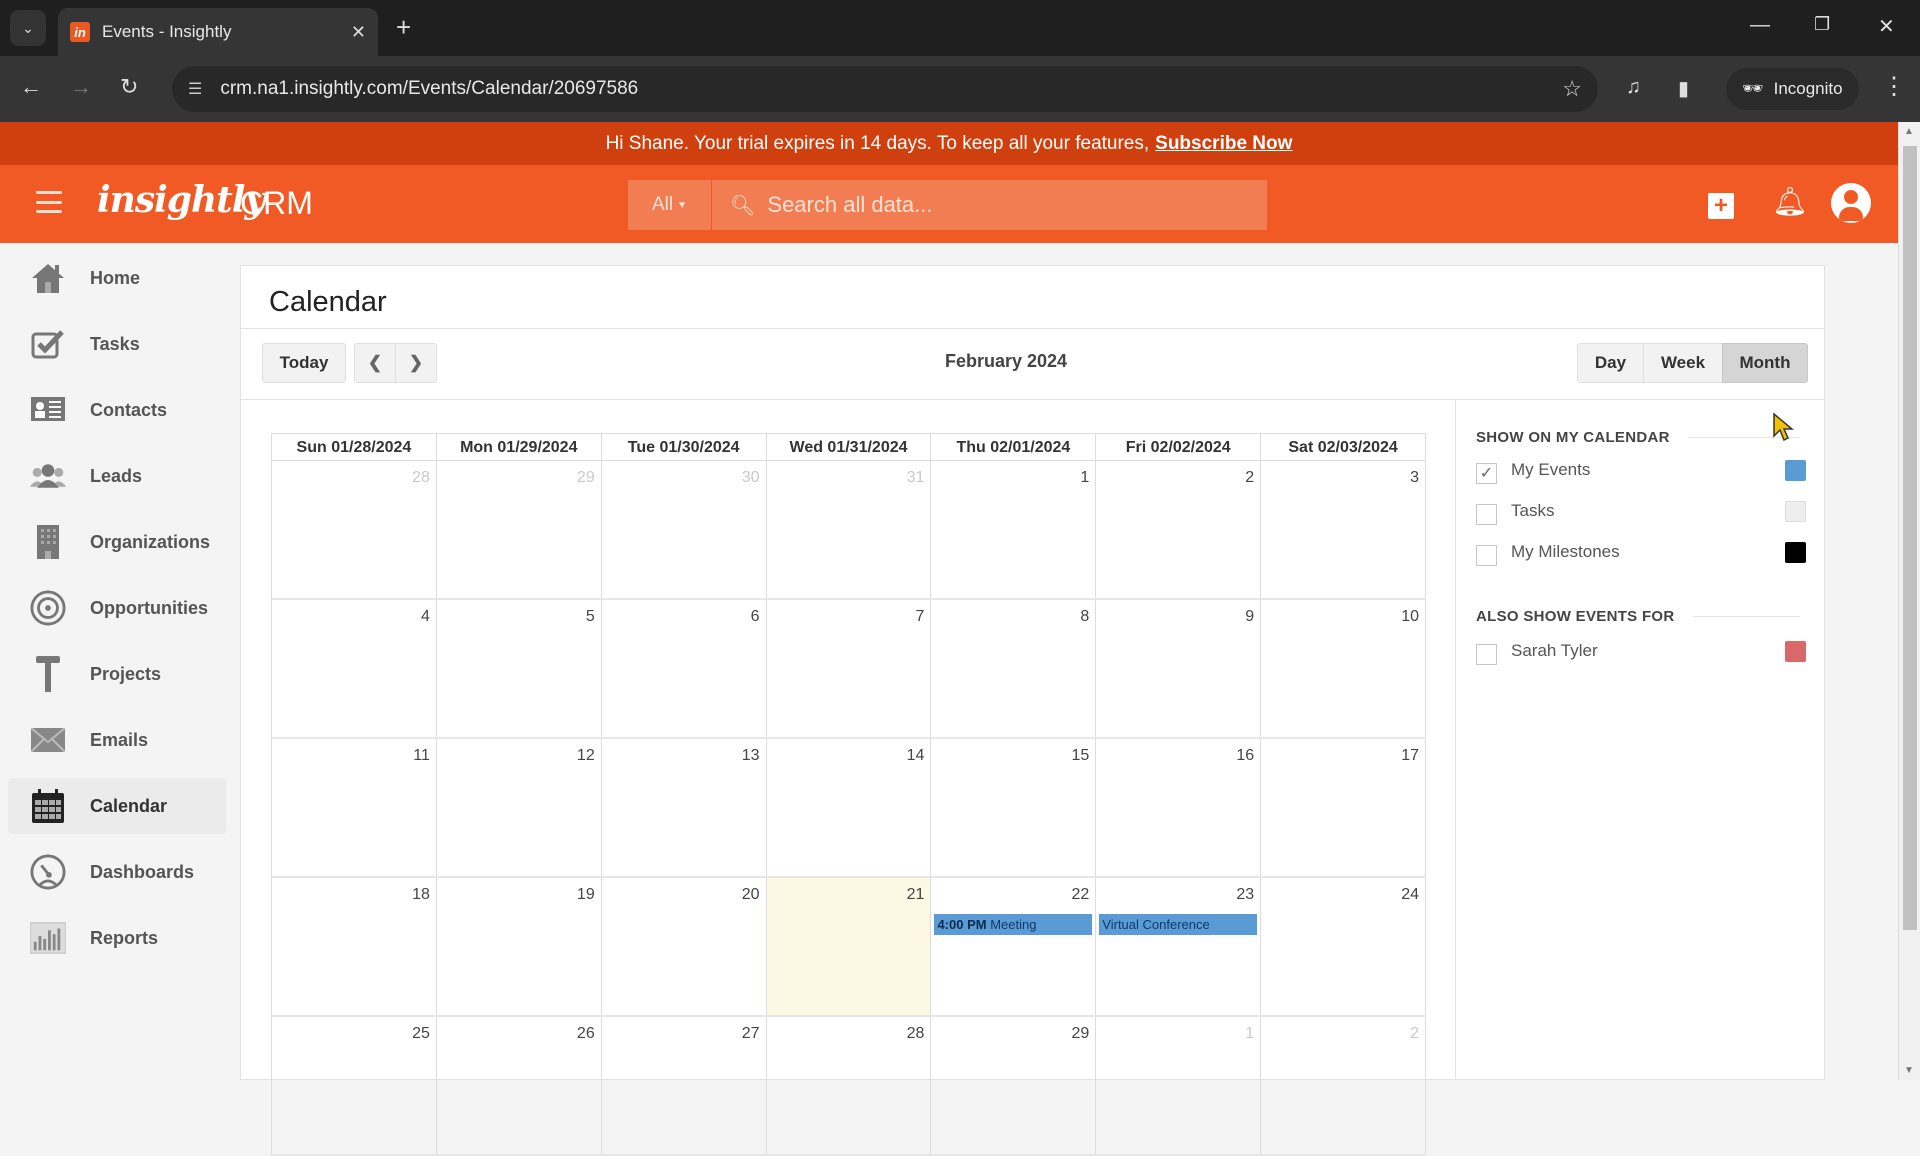 The image size is (1920, 1156). Describe the element at coordinates (1641, 552) in the screenshot. I see `filter-my-milestones: My Milestones` at that location.